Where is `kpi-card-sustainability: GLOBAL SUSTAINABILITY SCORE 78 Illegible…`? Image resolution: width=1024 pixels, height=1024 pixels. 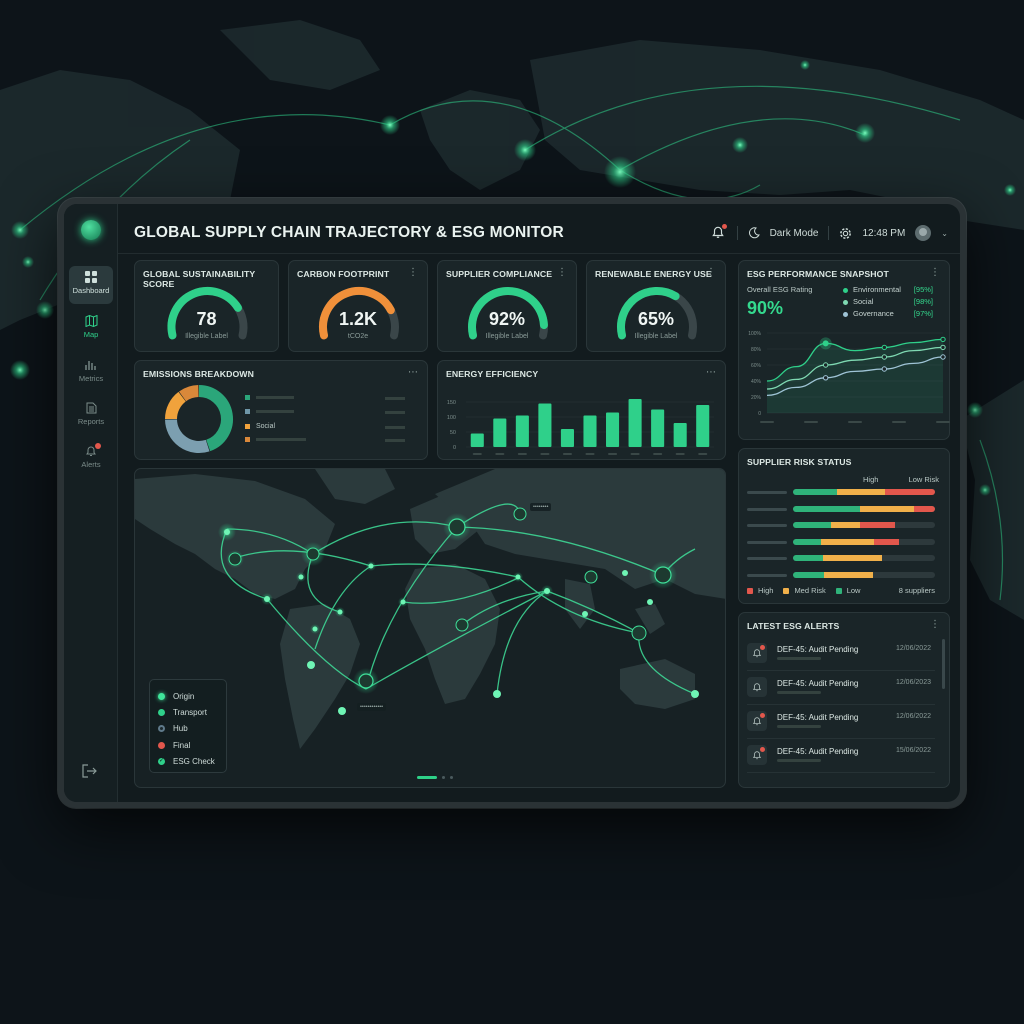
kpi-card-sustainability: GLOBAL SUSTAINABILITY SCORE 78 Illegible… is located at coordinates (206, 306).